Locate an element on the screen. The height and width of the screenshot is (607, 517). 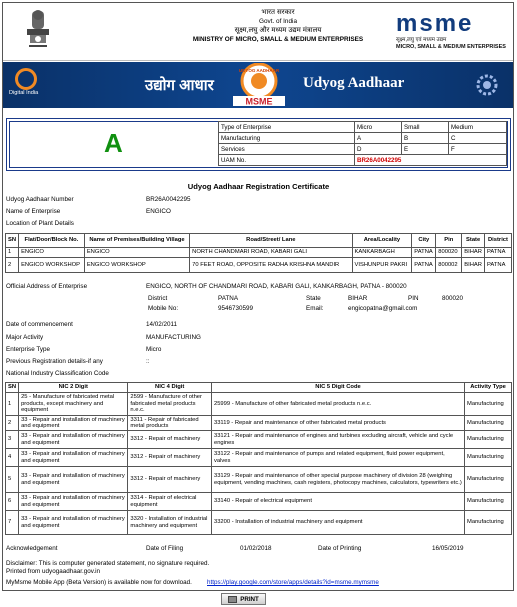
enterprise-name-value: ENGICO is located at coordinates (158, 211).